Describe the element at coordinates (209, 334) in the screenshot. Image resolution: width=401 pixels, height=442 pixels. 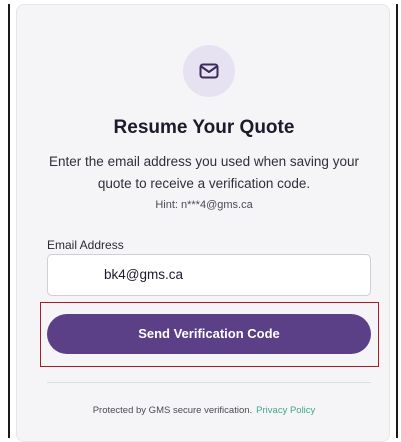
I see `send-verification-code-button: Send Verification Code` at that location.